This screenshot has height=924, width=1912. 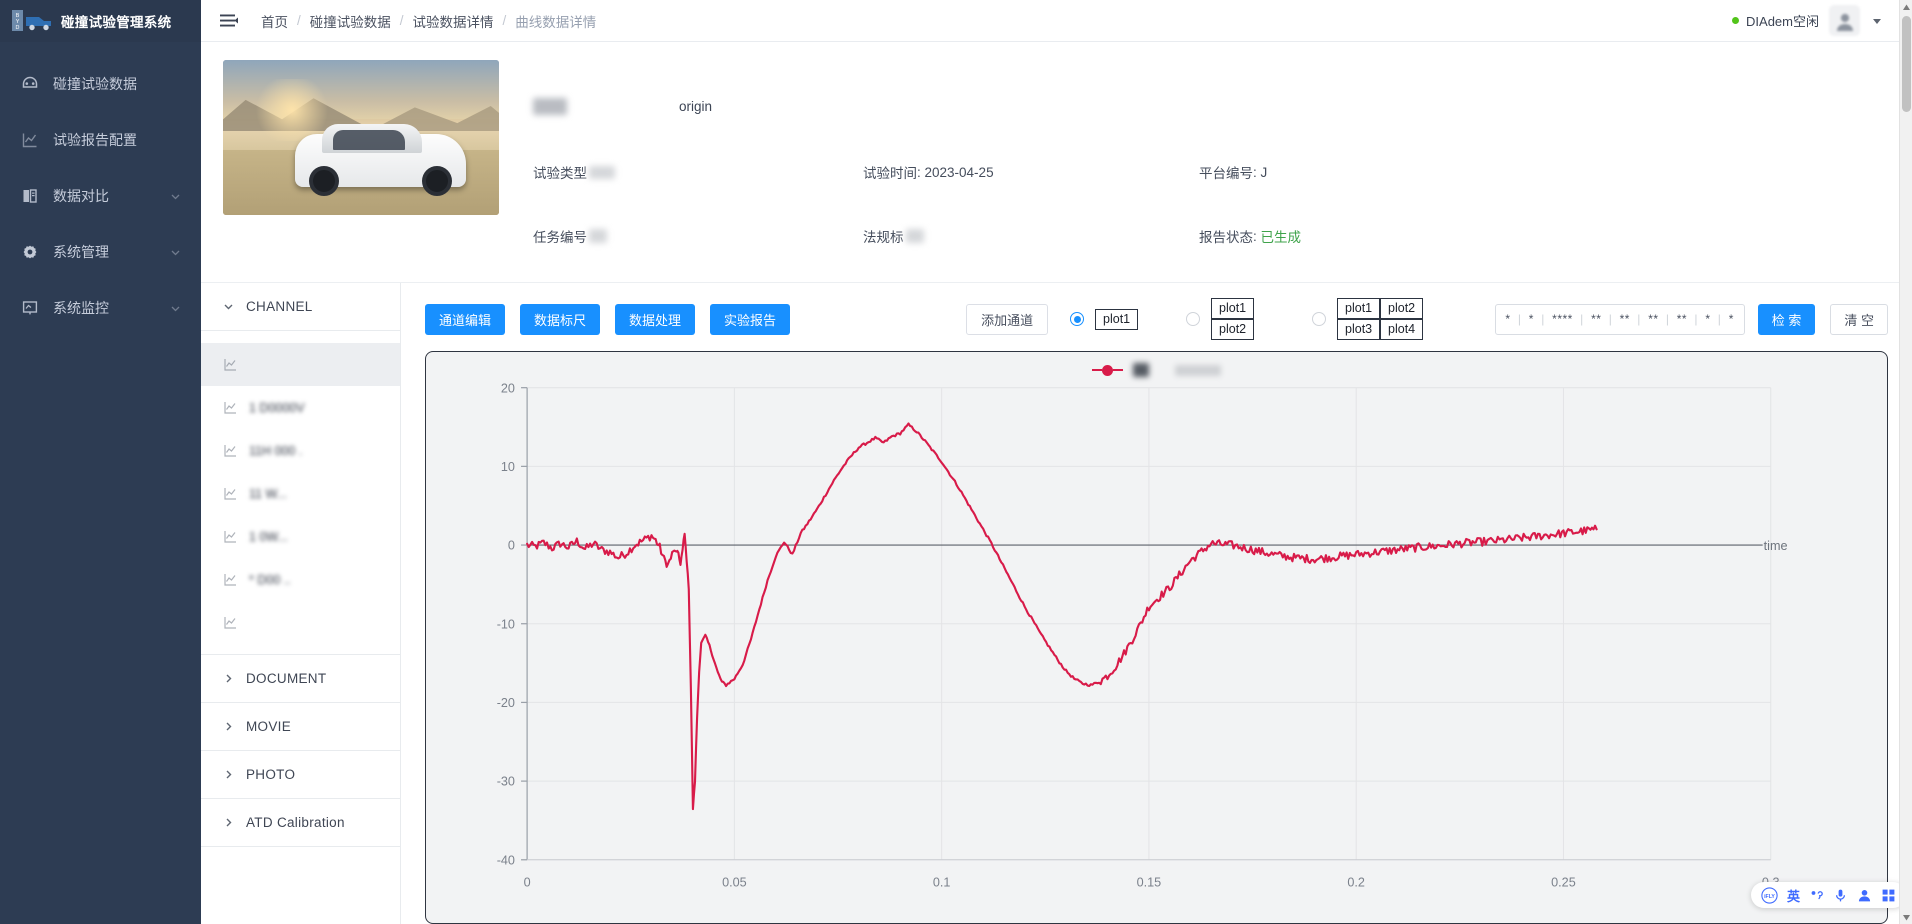 I want to click on compare-book-icon, so click(x=29, y=196).